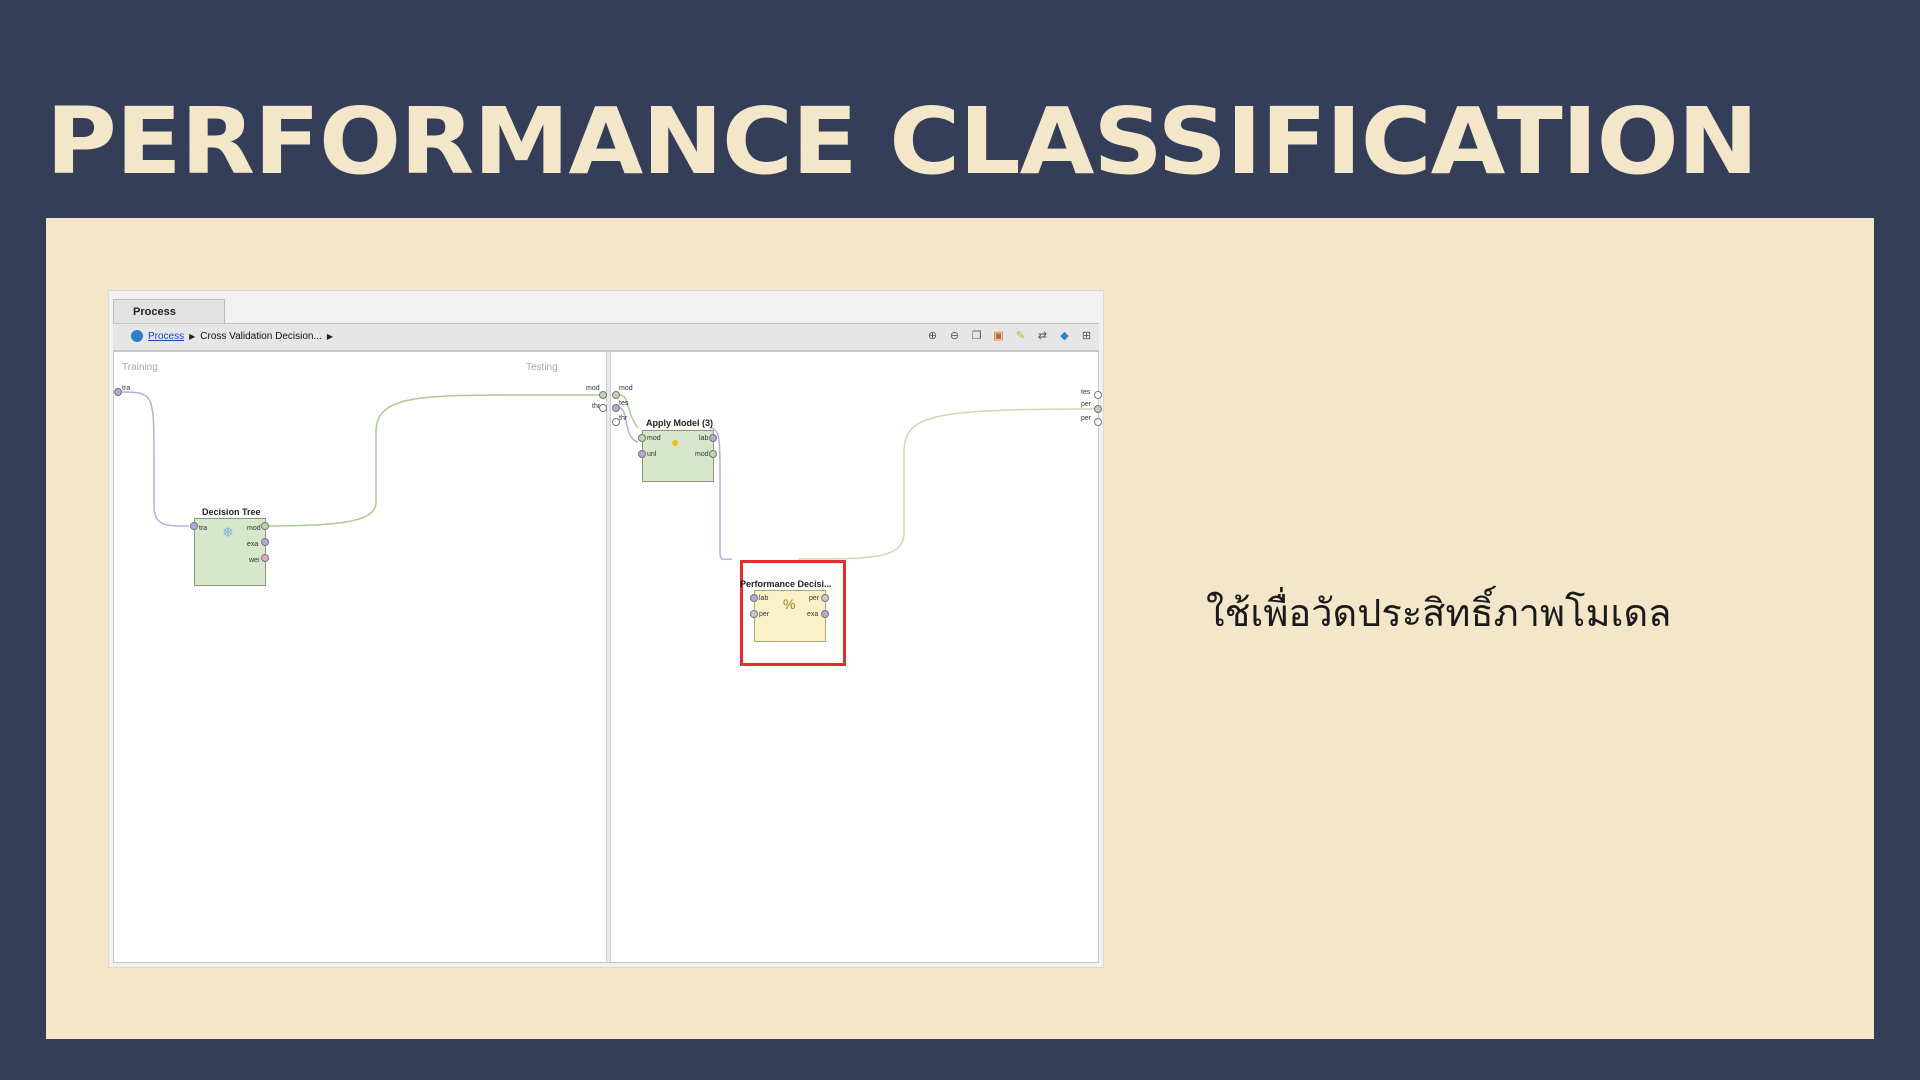 This screenshot has width=1920, height=1080. Describe the element at coordinates (679, 423) in the screenshot. I see `operator-title: Apply Model (3)` at that location.